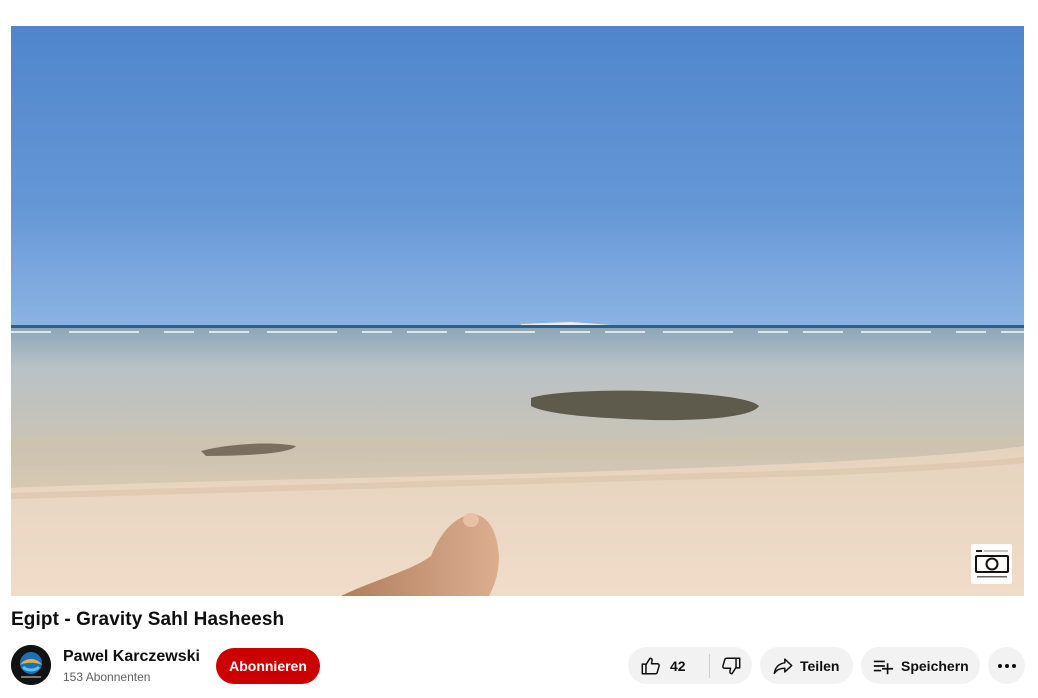 This screenshot has width=1038, height=698. I want to click on more-horizontal-icon, so click(1007, 666).